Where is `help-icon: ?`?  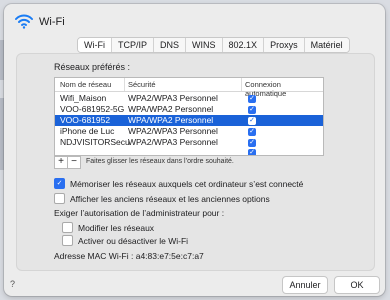 help-icon: ? is located at coordinates (15, 284).